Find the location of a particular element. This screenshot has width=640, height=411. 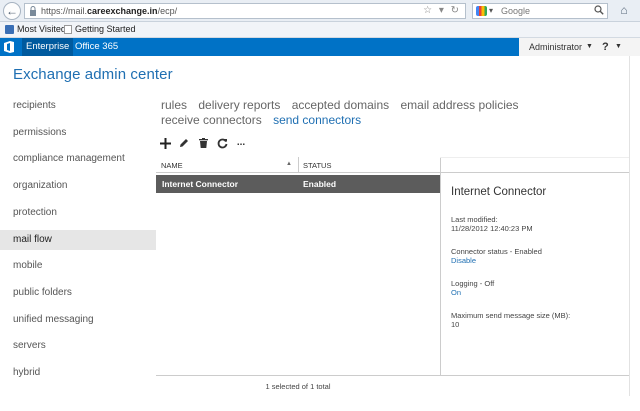

nav-item-compliance-management: compliance management is located at coordinates (78, 159).